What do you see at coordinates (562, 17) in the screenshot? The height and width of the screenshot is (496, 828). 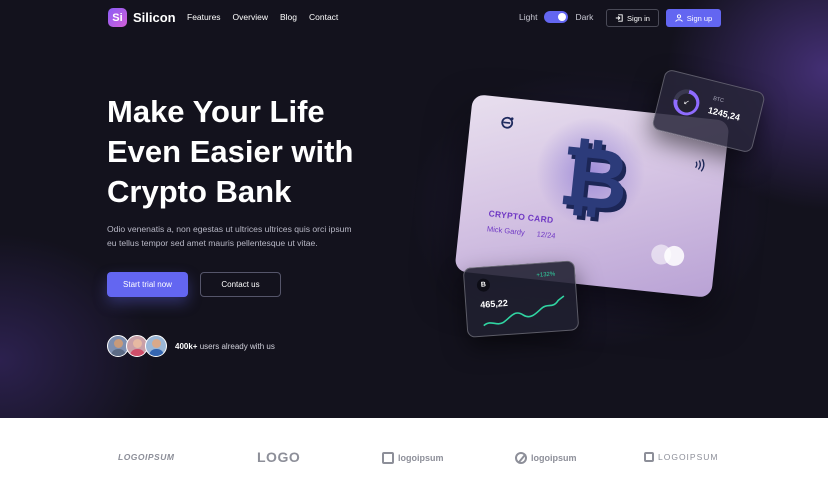 I see `toggle-knob` at bounding box center [562, 17].